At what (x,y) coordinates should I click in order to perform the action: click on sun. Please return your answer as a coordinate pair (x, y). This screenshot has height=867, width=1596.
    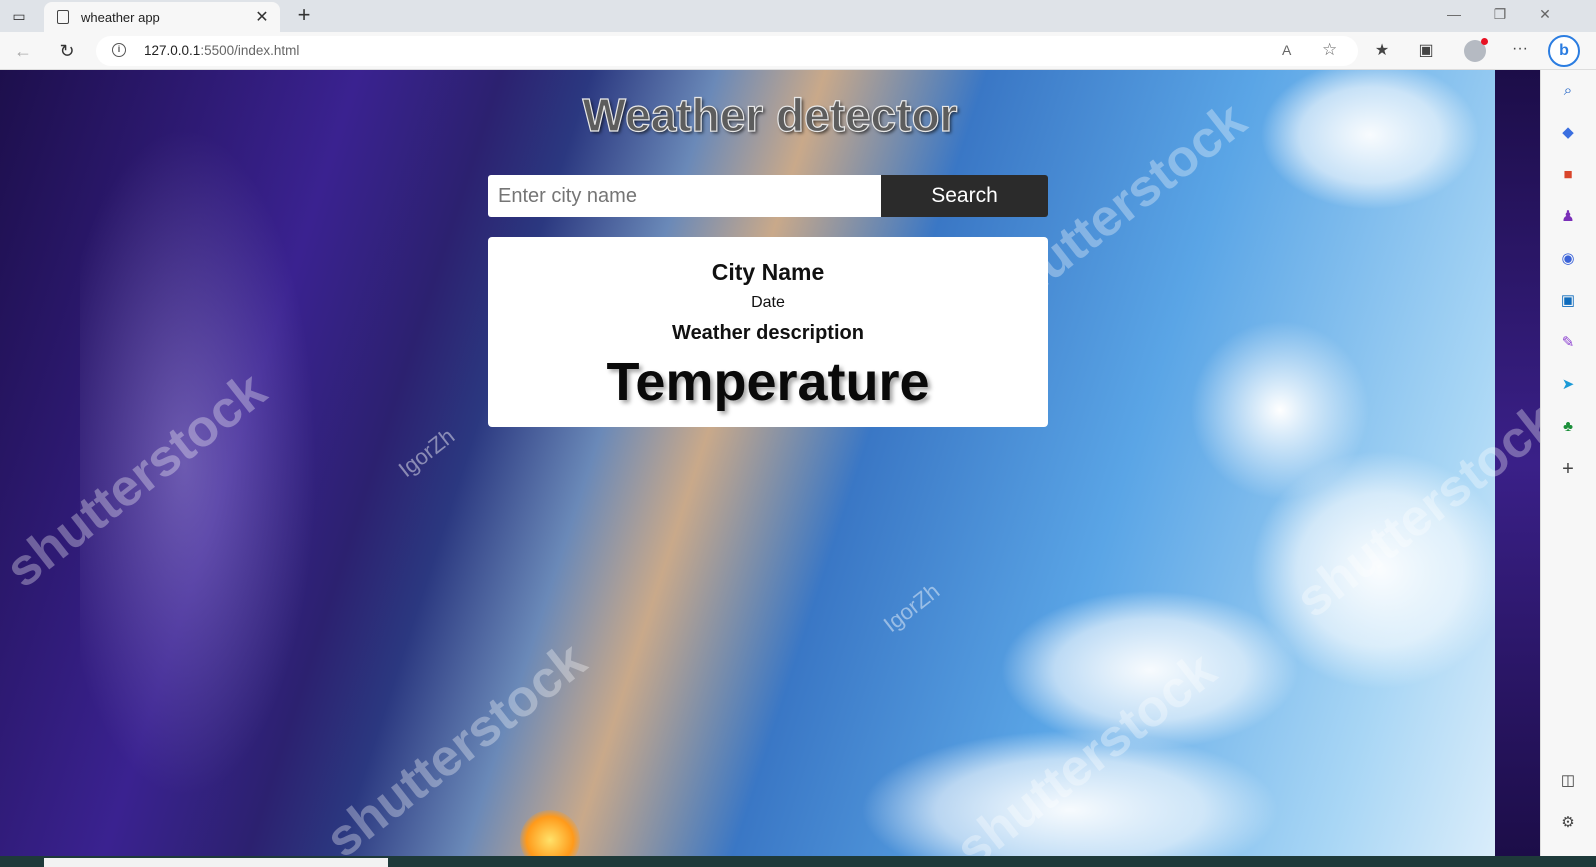
    Looking at the image, I should click on (1280, 410).